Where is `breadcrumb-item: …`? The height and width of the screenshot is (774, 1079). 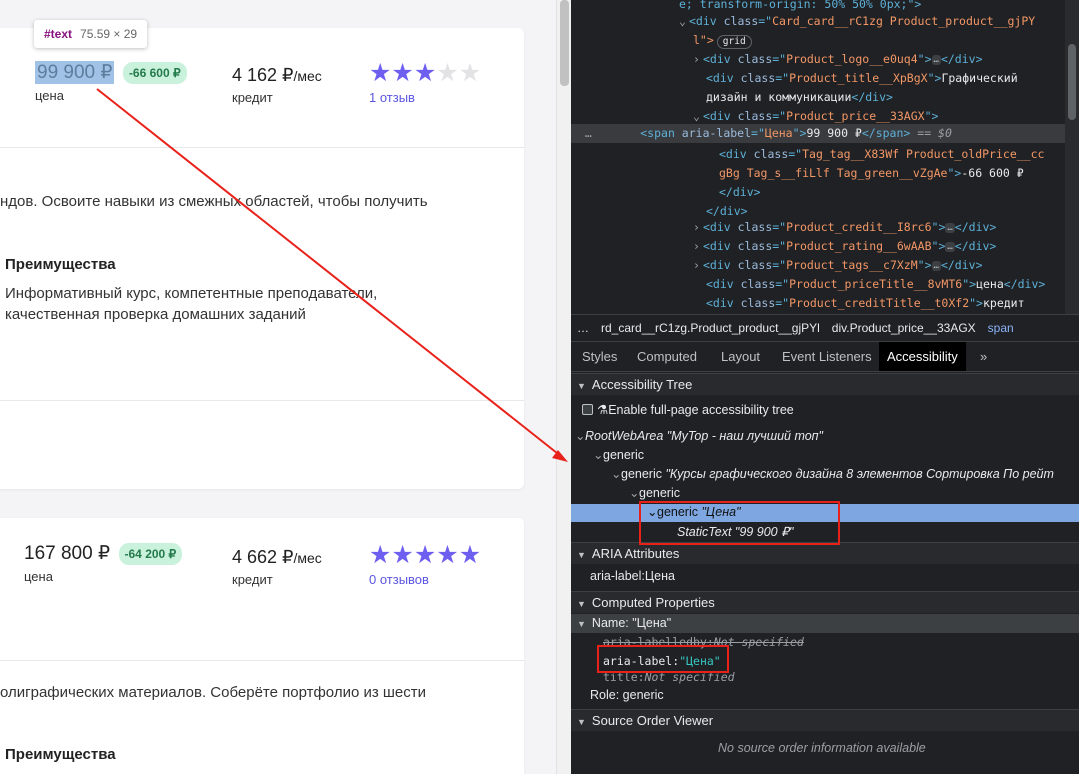 breadcrumb-item: … is located at coordinates (583, 328).